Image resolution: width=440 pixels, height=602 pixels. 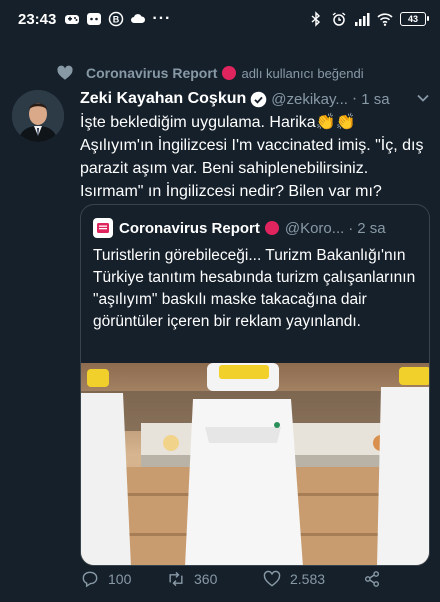 What do you see at coordinates (152, 73) in the screenshot?
I see `liked-by-account: Coronavirus Report` at bounding box center [152, 73].